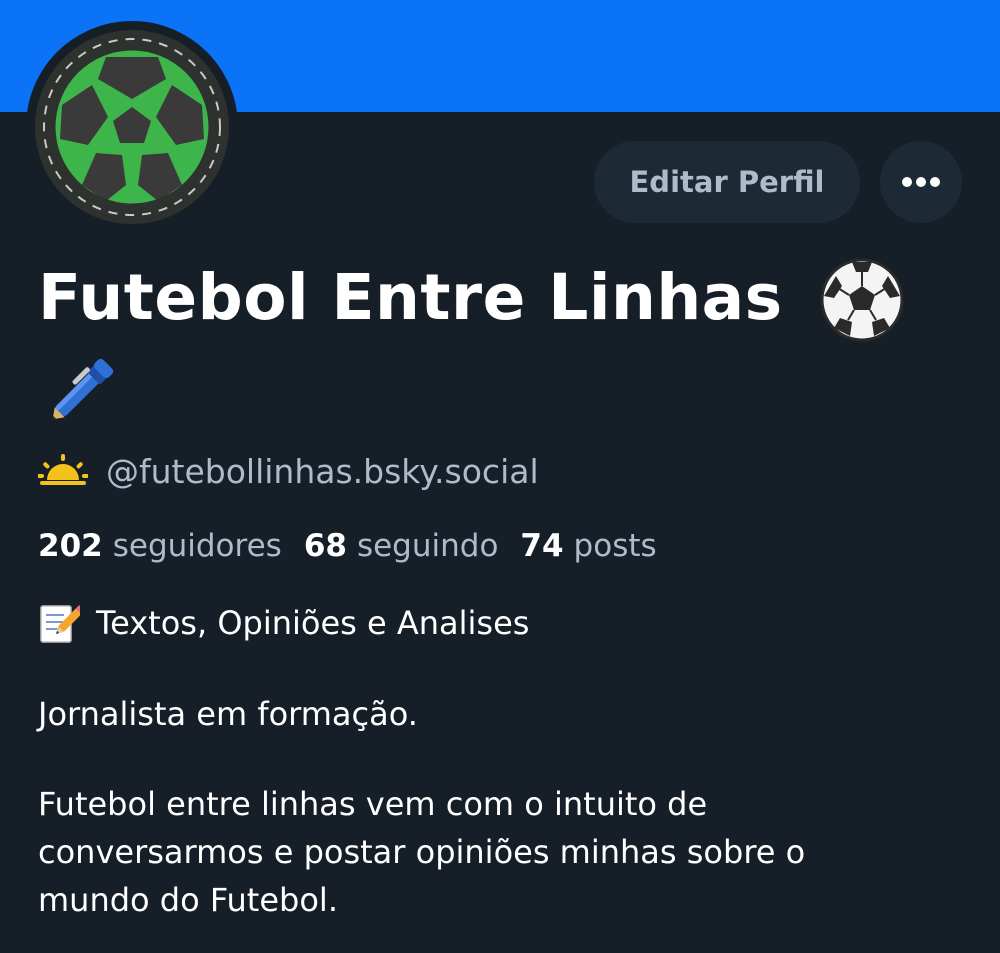 The height and width of the screenshot is (953, 1000). Describe the element at coordinates (197, 546) in the screenshot. I see `followers-label: seguidores` at that location.